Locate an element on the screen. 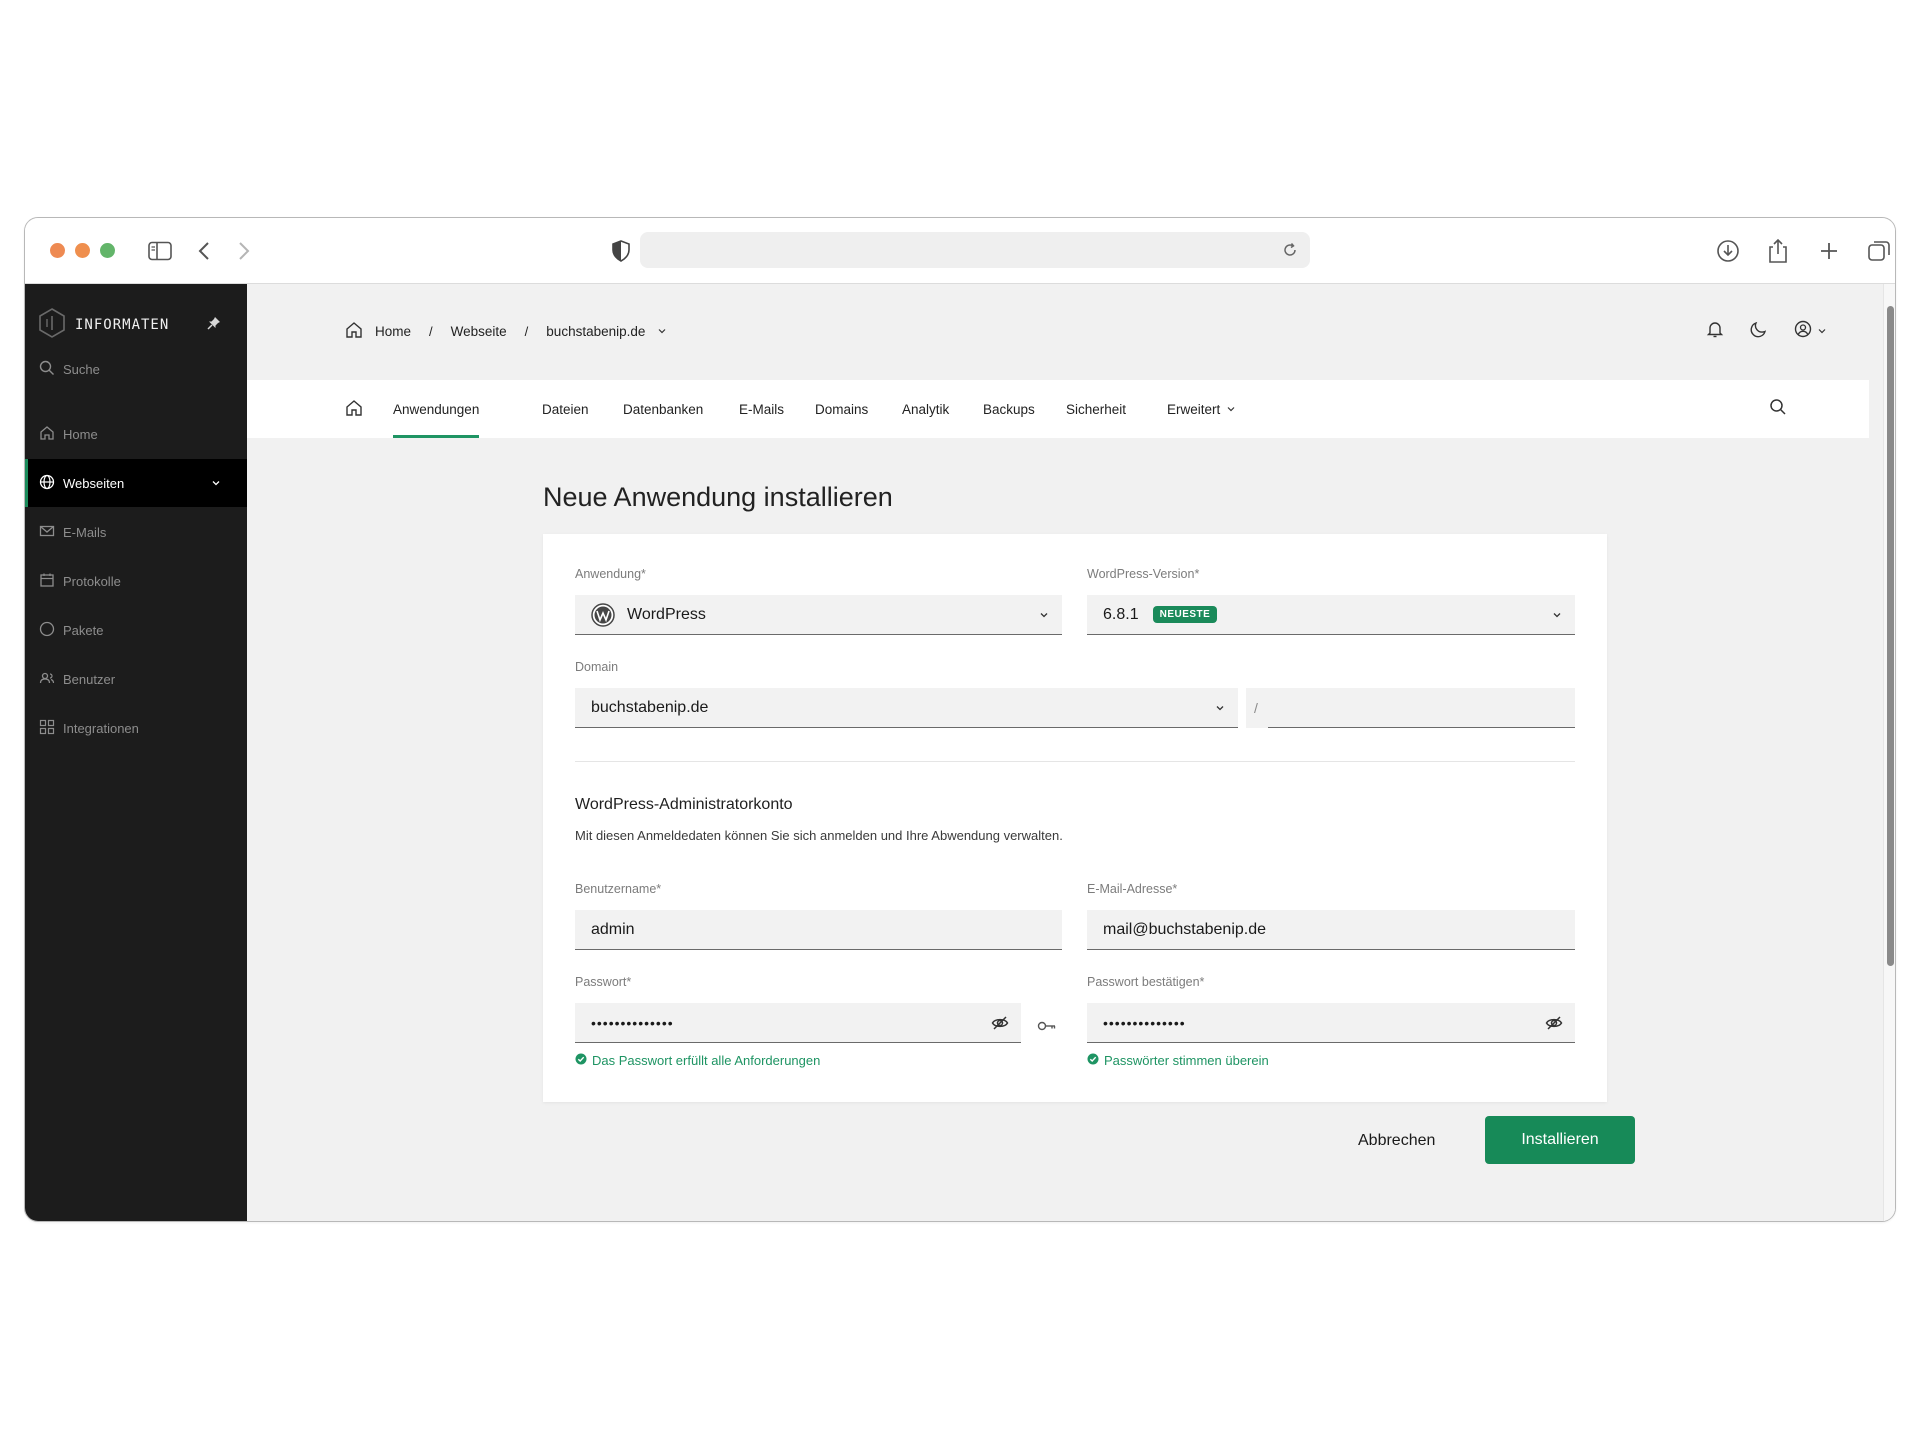 Image resolution: width=1920 pixels, height=1440 pixels. install-button: Installieren is located at coordinates (1560, 1140).